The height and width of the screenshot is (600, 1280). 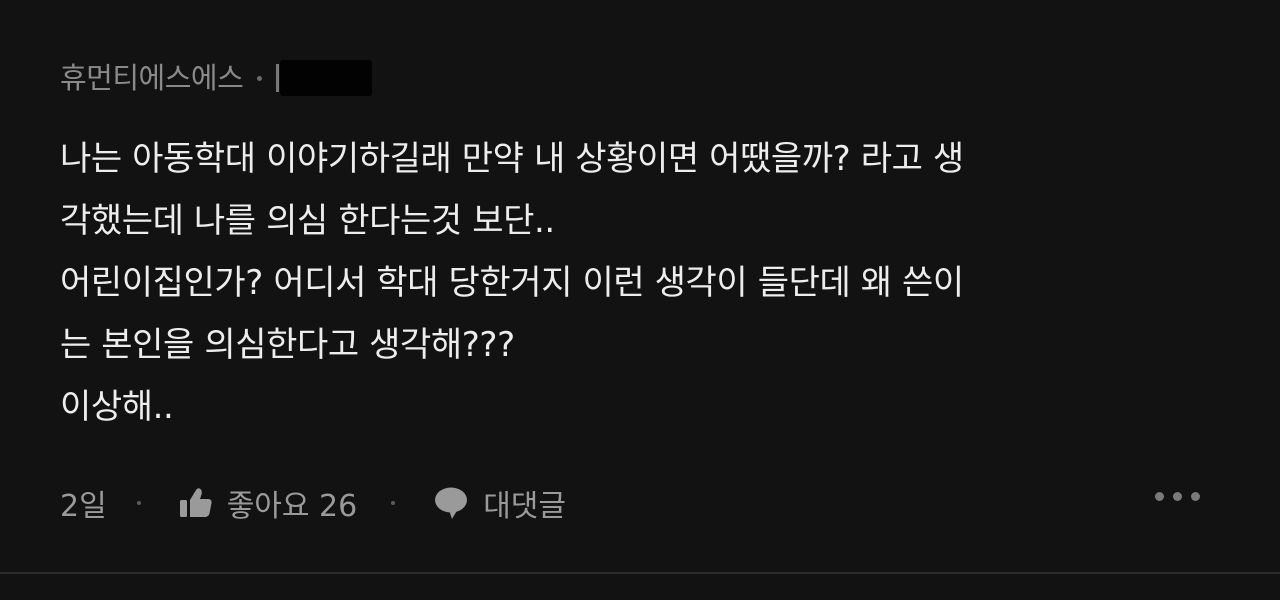 I want to click on comment-line: 이상해.., so click(x=117, y=407).